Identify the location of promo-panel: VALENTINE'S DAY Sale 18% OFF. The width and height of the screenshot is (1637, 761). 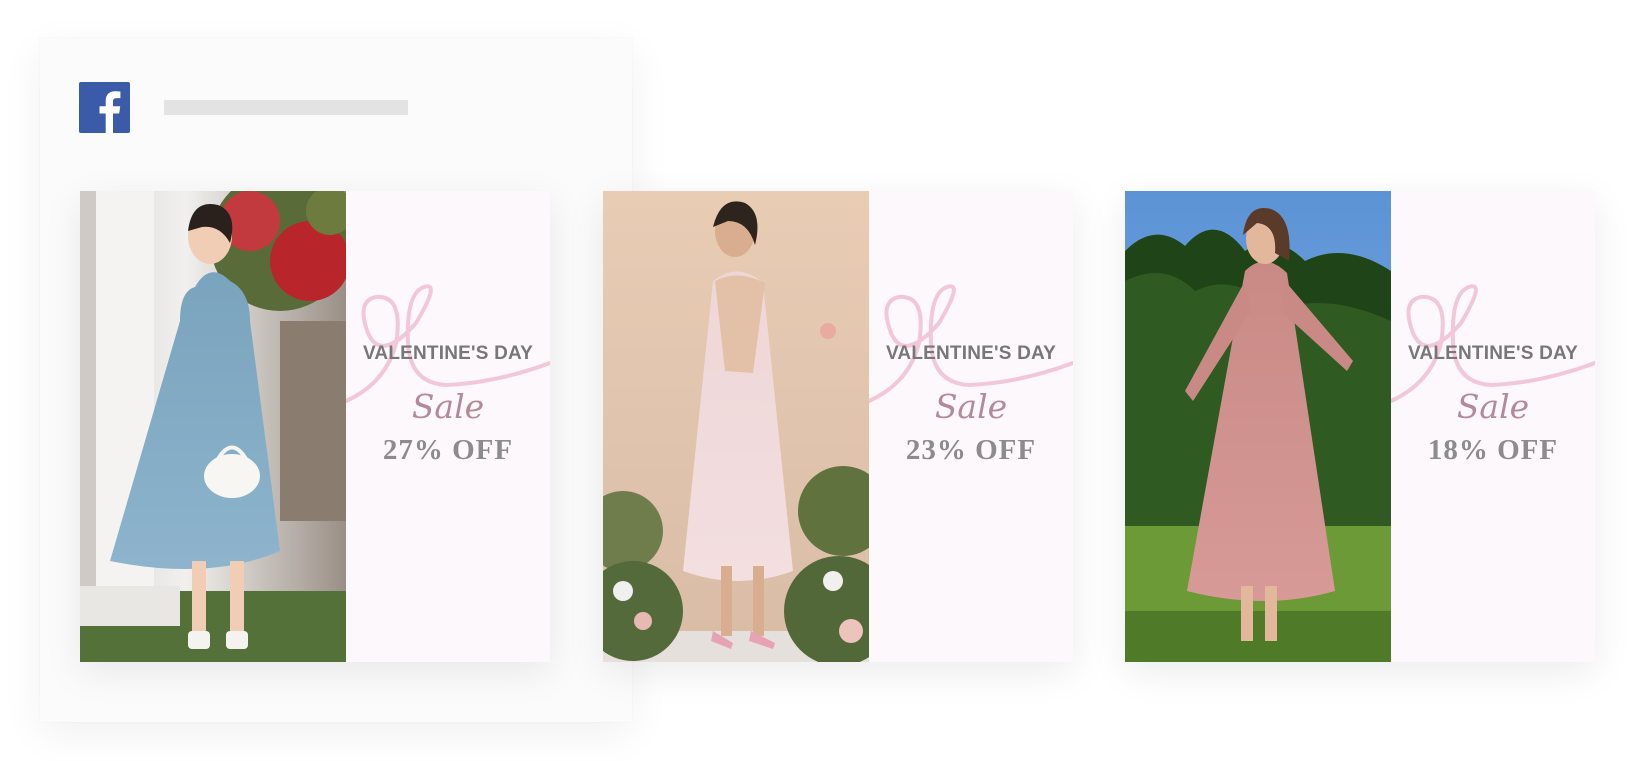
(1493, 426).